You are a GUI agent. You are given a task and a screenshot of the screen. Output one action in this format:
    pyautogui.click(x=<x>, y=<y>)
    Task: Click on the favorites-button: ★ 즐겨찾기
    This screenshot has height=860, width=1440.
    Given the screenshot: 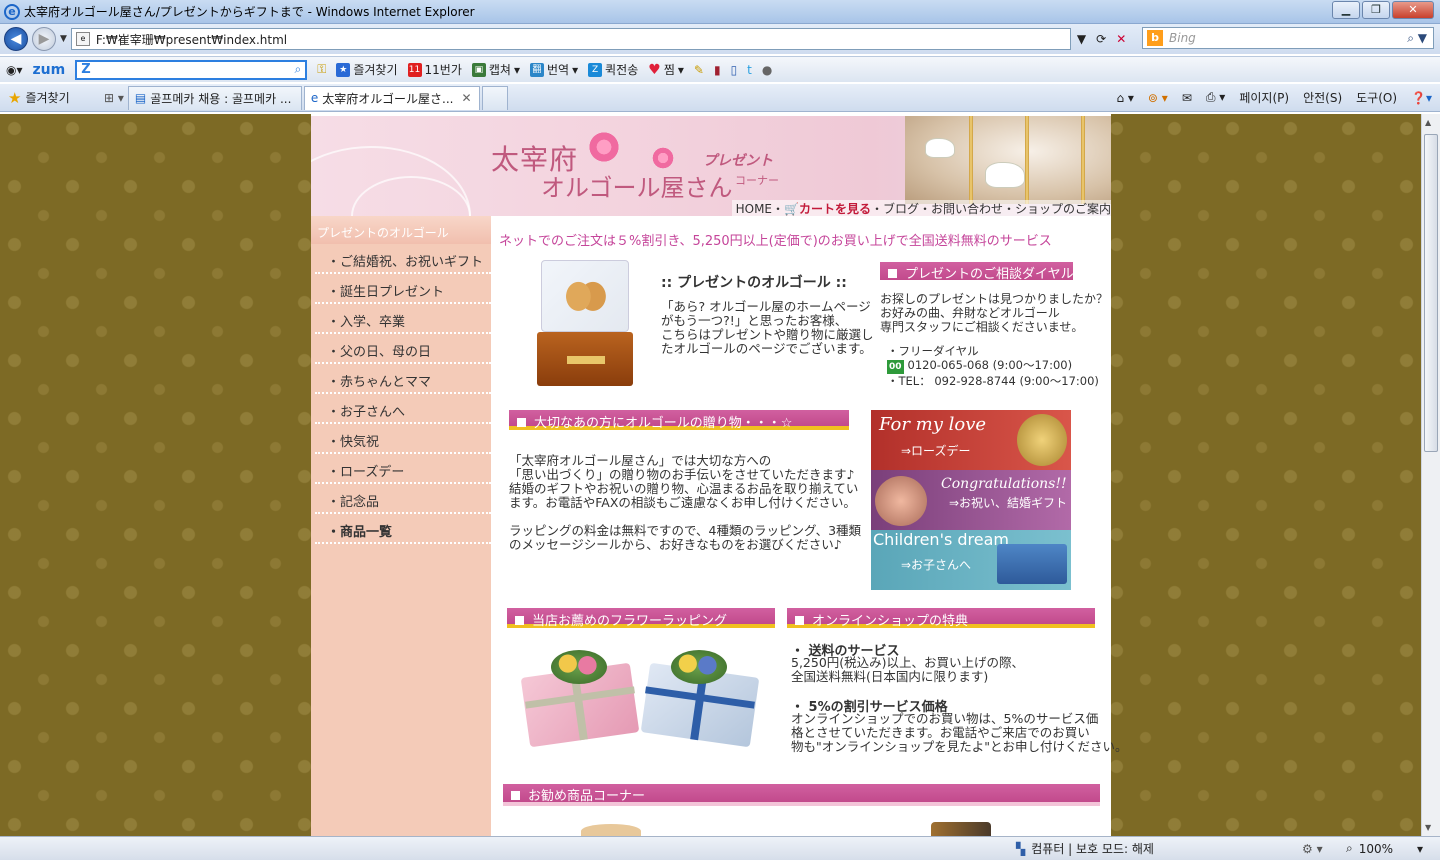 What is the action you would take?
    pyautogui.click(x=50, y=98)
    